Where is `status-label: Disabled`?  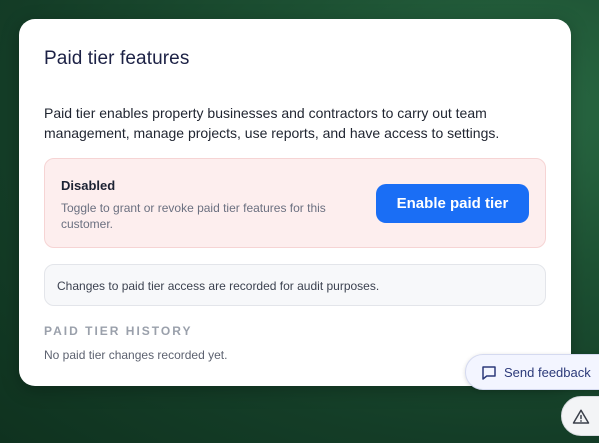 status-label: Disabled is located at coordinates (88, 185).